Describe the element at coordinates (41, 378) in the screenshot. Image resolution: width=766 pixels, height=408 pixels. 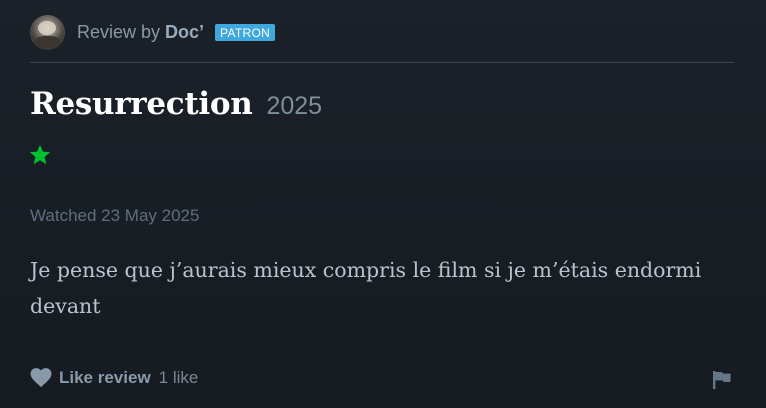
I see `heart-icon` at that location.